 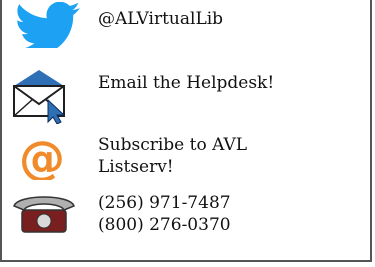 I want to click on telephone-icon, so click(x=44, y=214).